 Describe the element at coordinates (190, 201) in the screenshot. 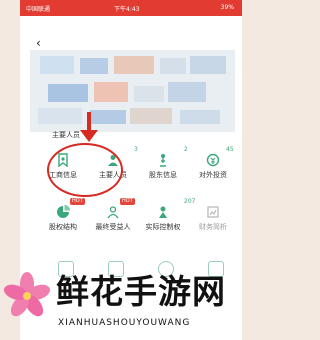

I see `item-count: 207` at that location.